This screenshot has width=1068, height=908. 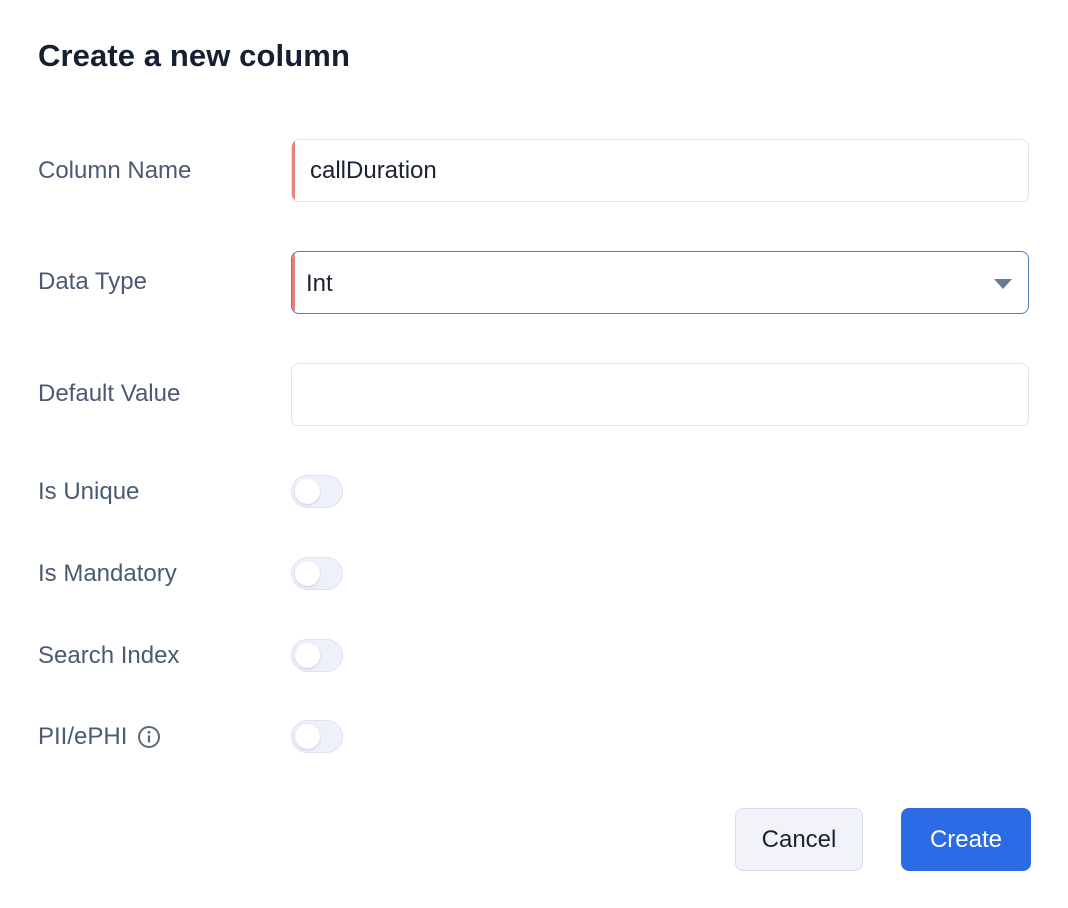 I want to click on column-name-label: Column Name, so click(x=114, y=171).